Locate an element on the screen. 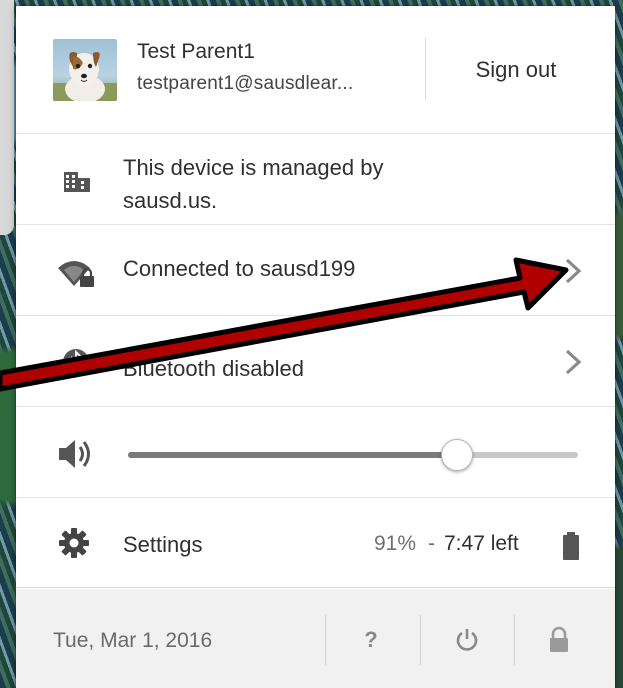 Image resolution: width=623 pixels, height=688 pixels. help-button: ? is located at coordinates (371, 640).